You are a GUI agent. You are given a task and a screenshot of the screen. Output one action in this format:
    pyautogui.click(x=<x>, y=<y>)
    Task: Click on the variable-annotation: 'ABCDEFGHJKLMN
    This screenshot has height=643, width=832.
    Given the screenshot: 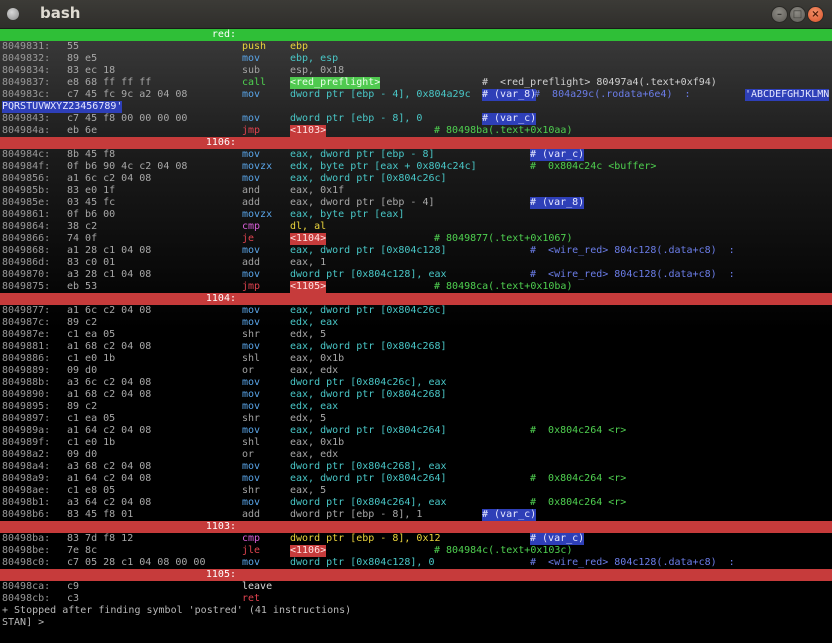 What is the action you would take?
    pyautogui.click(x=787, y=95)
    